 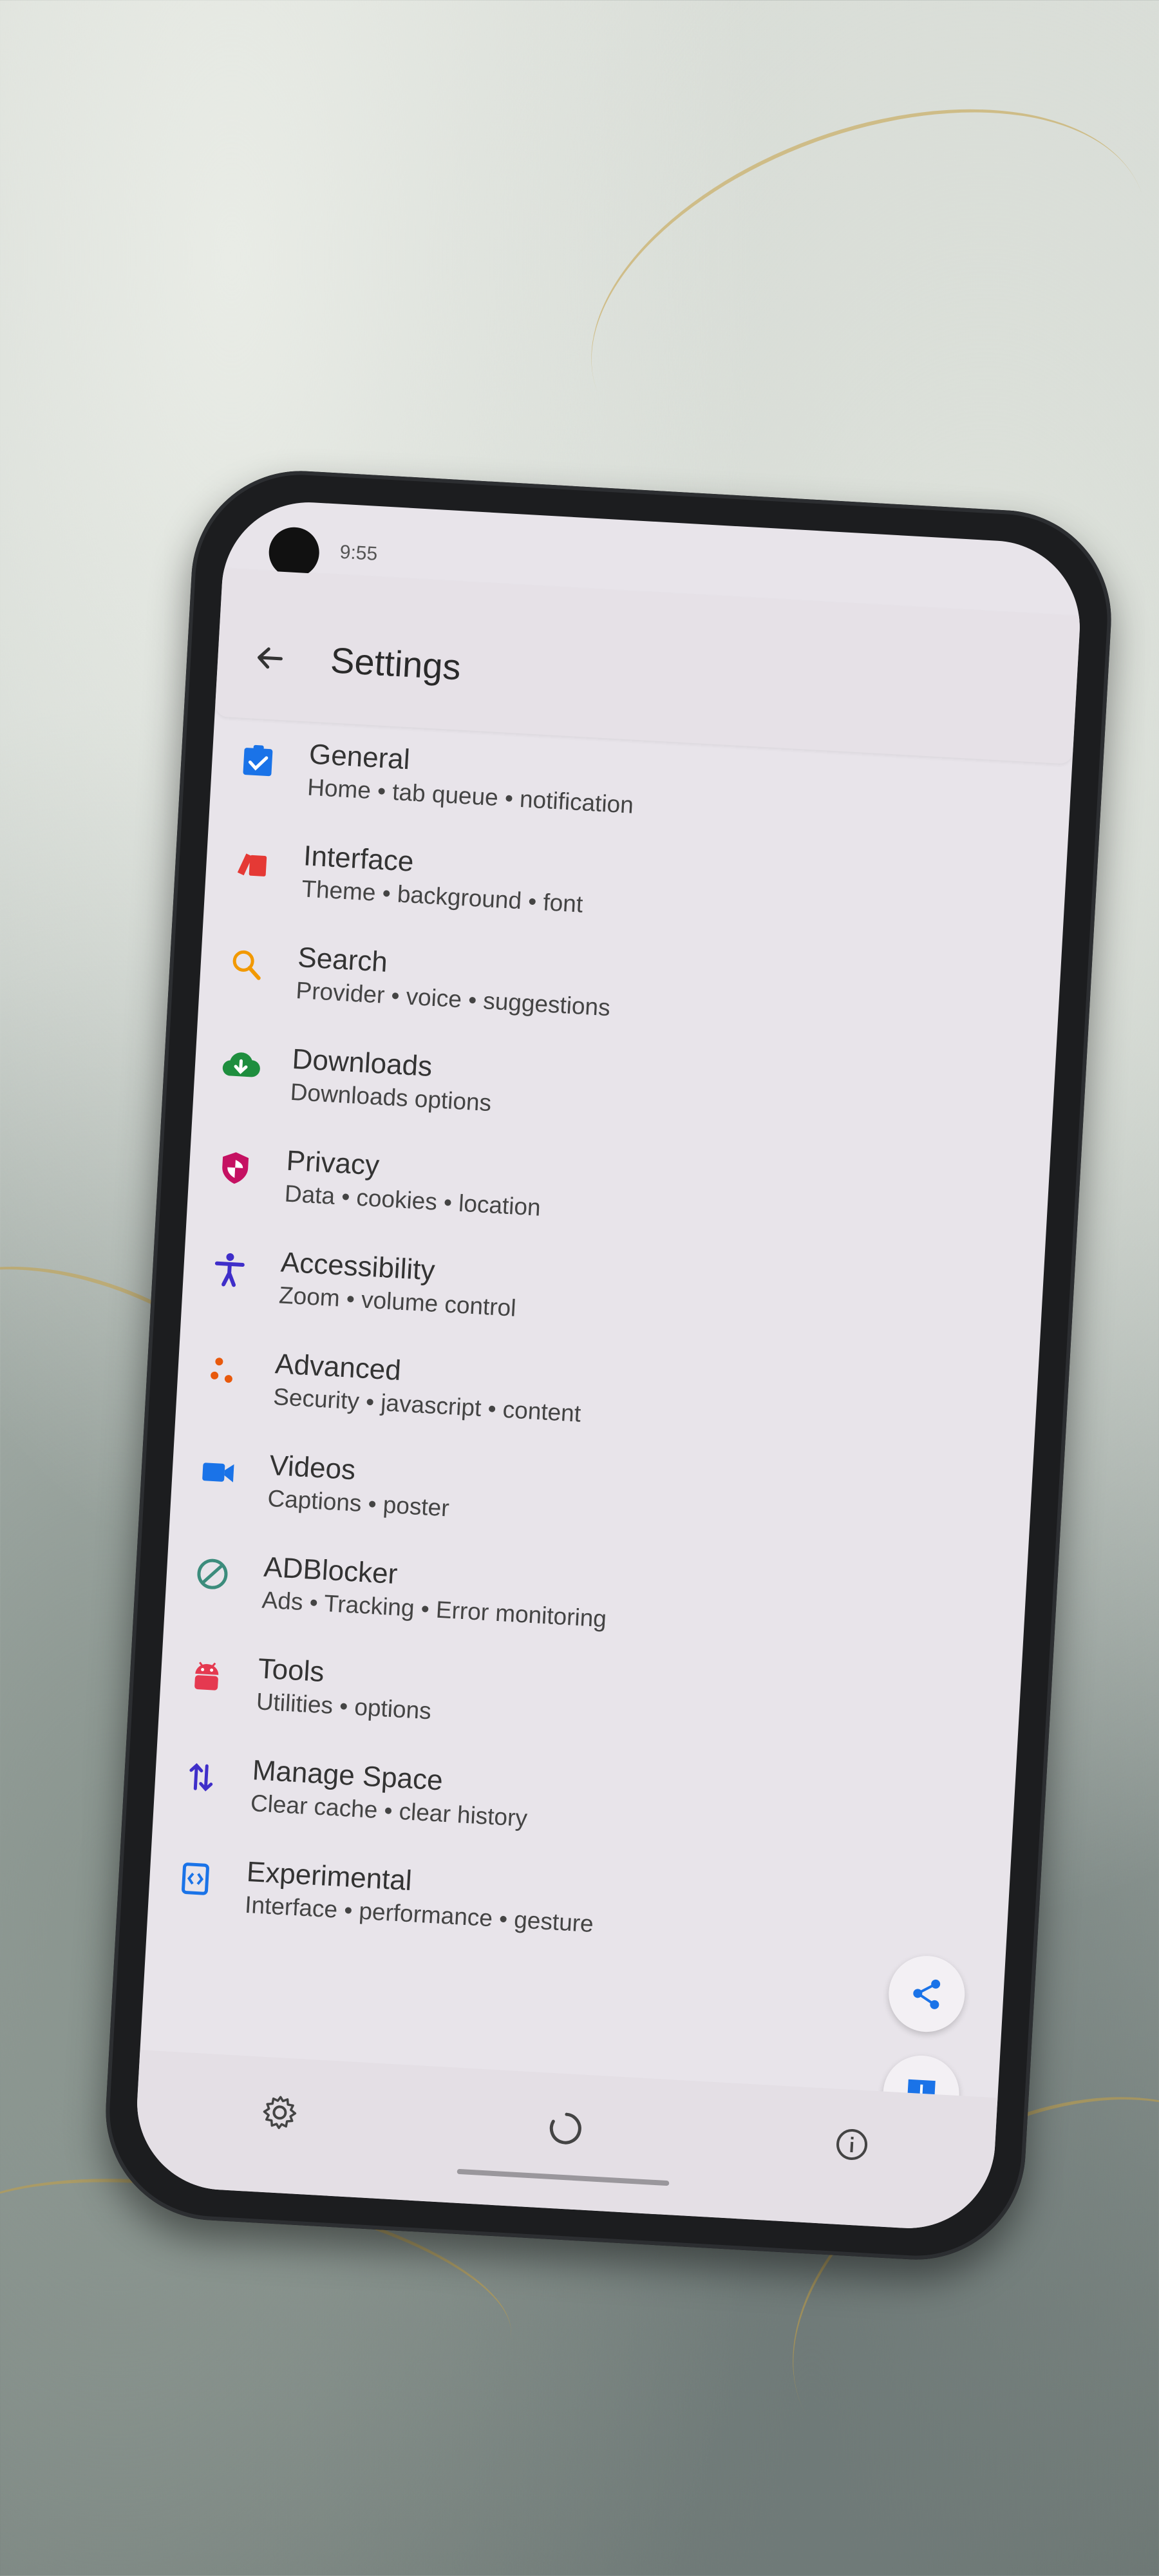 What do you see at coordinates (471, 779) in the screenshot?
I see `item-text: General Home • tab queue • notification` at bounding box center [471, 779].